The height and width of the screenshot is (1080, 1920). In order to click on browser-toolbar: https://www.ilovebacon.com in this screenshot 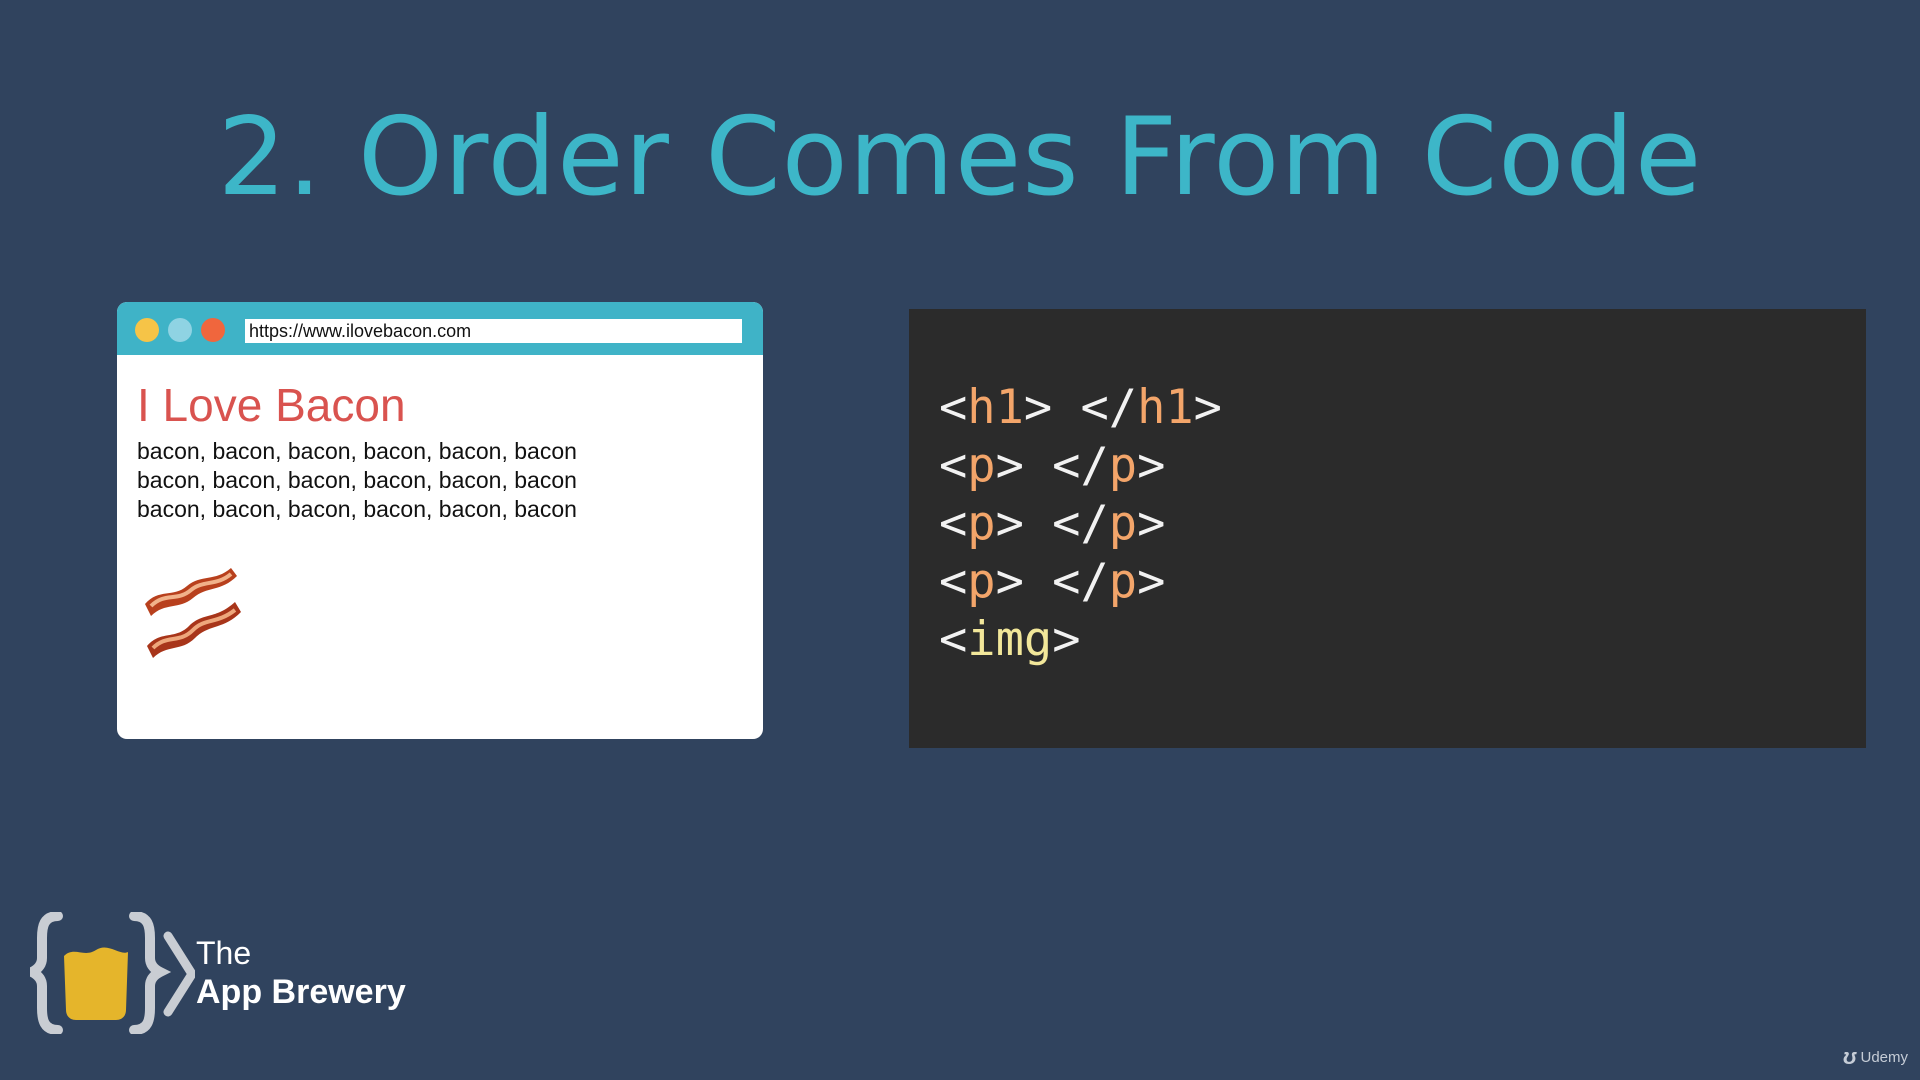, I will do `click(440, 328)`.